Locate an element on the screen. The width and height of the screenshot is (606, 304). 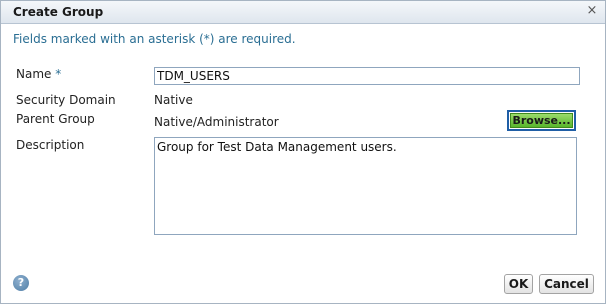
name-input is located at coordinates (367, 76).